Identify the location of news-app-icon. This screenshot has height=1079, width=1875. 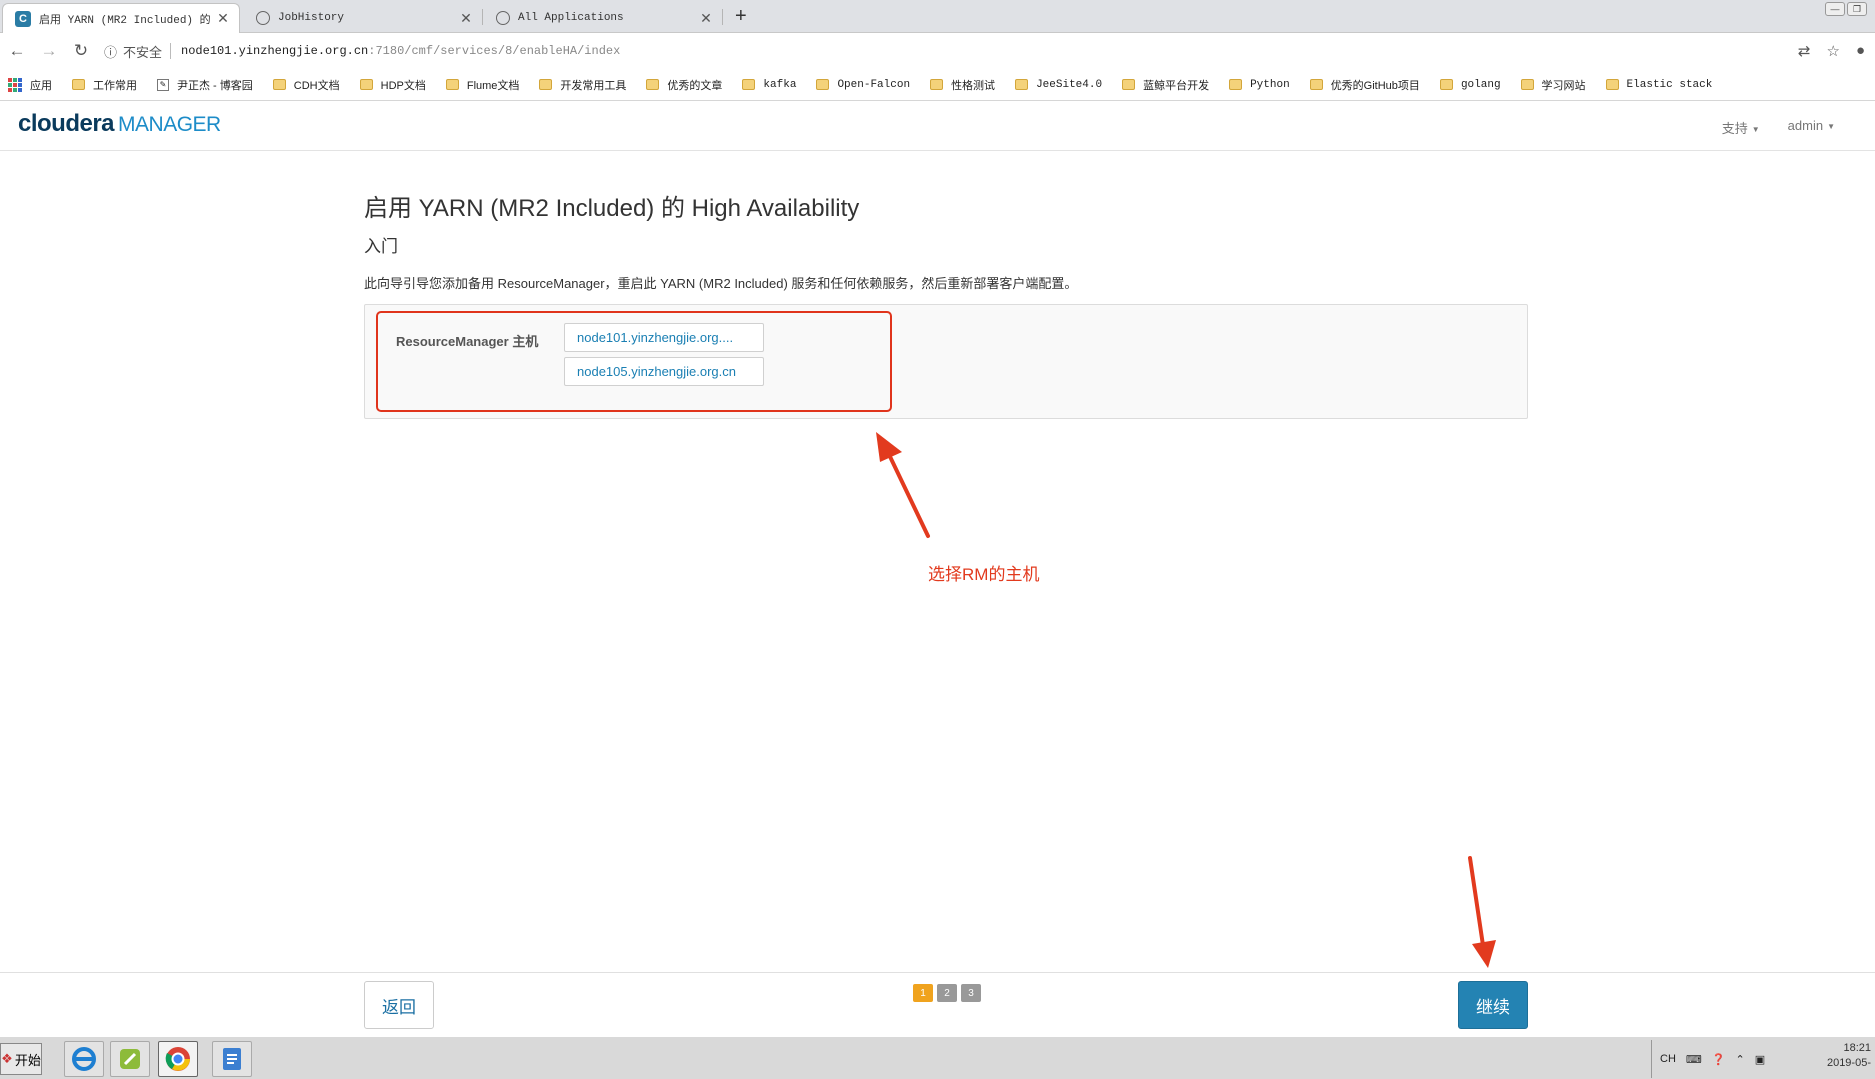
(232, 1059).